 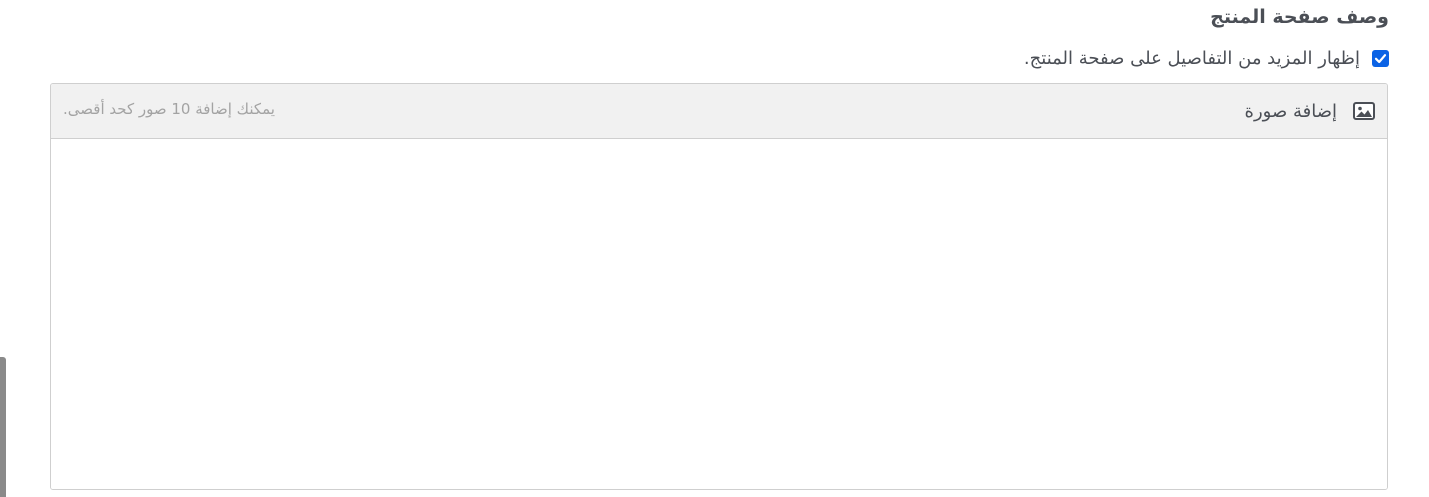 I want to click on image-icon, so click(x=1364, y=111).